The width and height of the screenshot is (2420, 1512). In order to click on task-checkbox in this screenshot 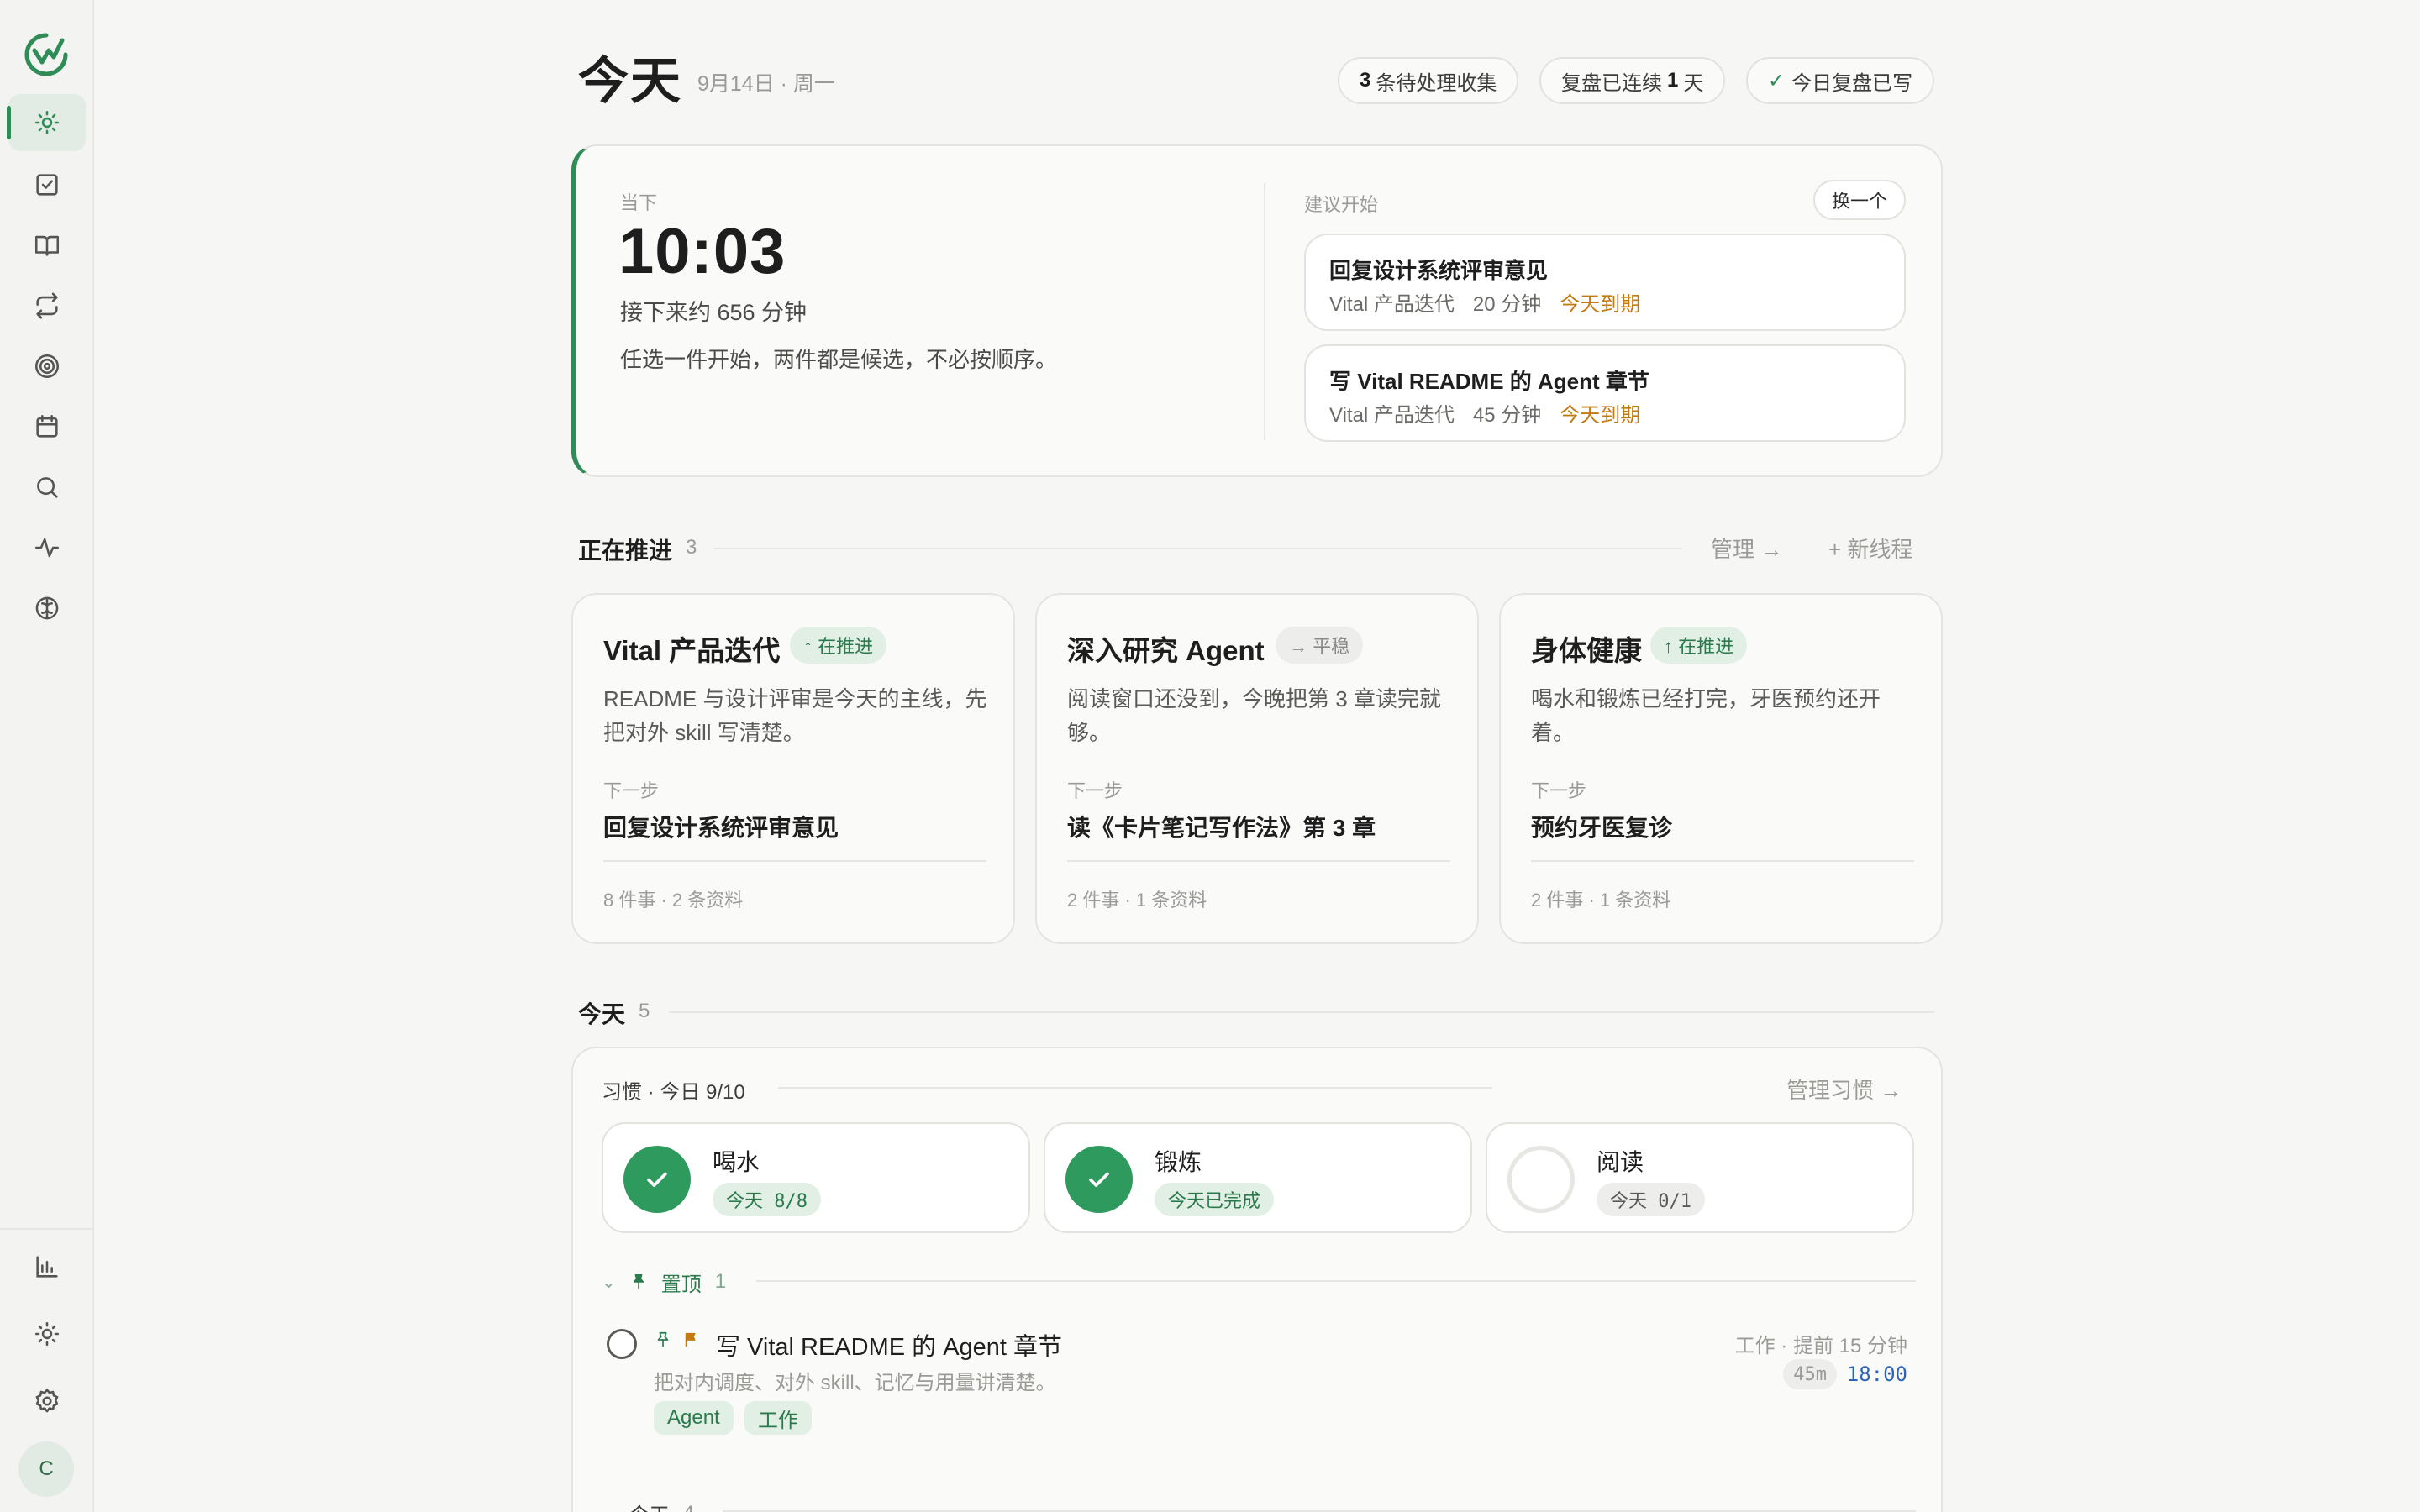, I will do `click(622, 1344)`.